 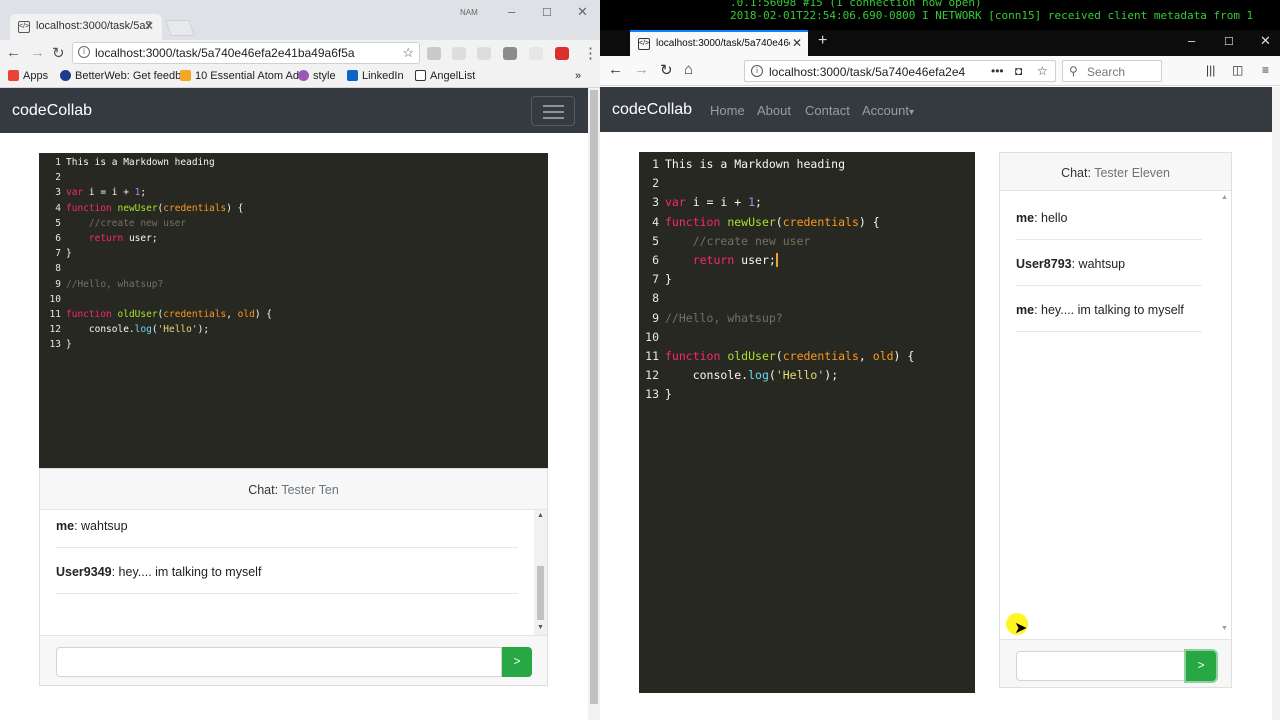 I want to click on sidebar-icon: ◫, so click(x=1237, y=70).